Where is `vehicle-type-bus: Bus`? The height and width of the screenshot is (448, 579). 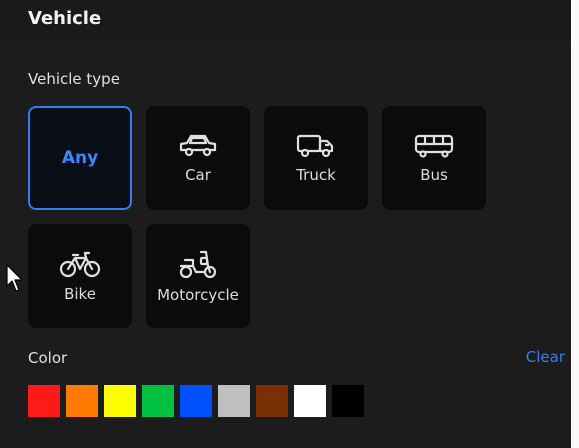 vehicle-type-bus: Bus is located at coordinates (434, 158).